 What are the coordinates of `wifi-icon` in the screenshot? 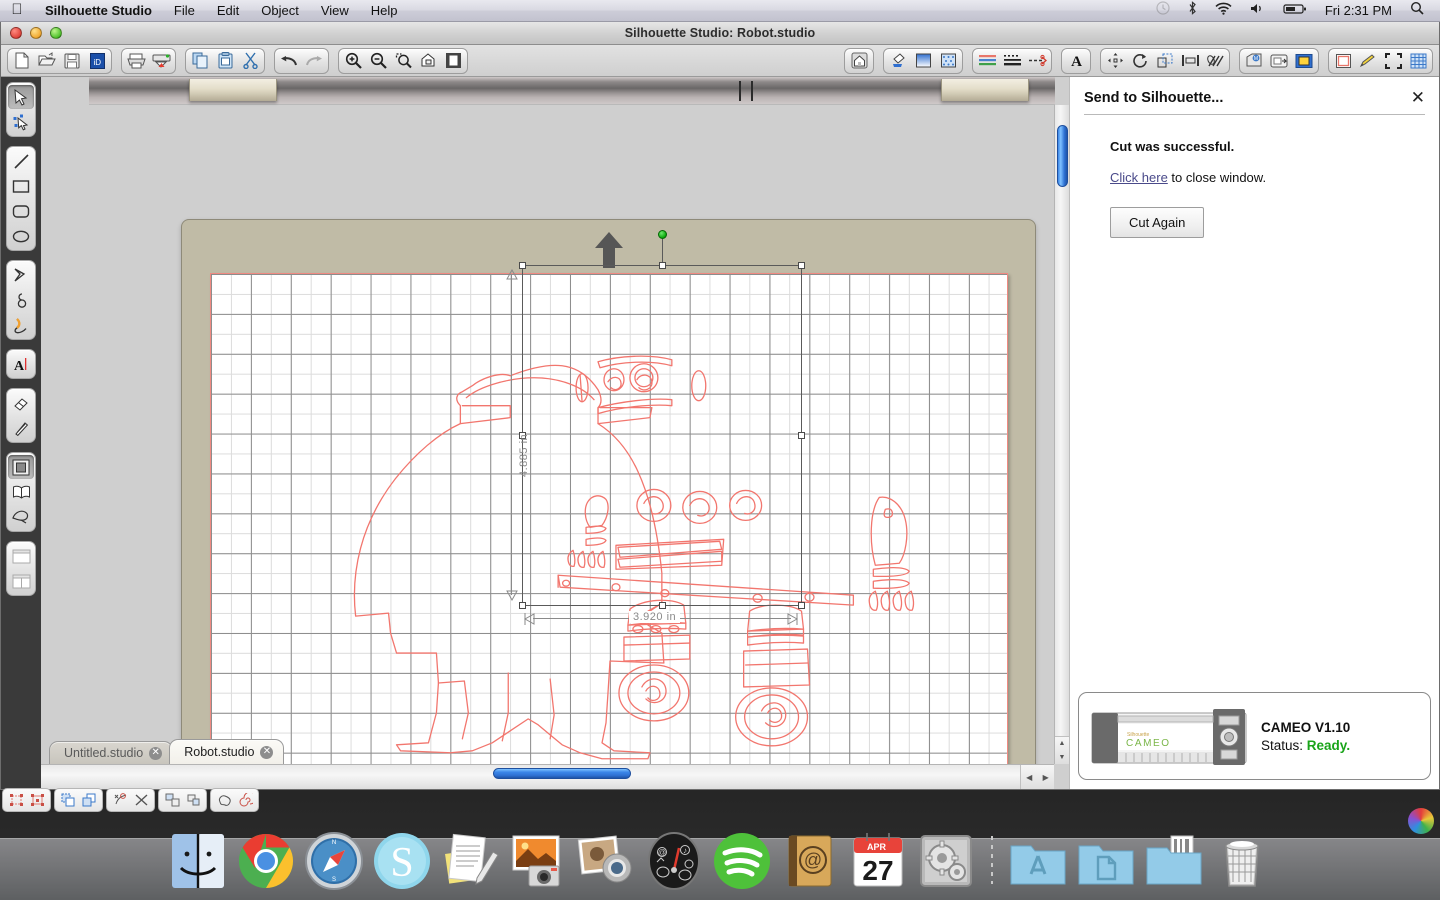 It's located at (1223, 11).